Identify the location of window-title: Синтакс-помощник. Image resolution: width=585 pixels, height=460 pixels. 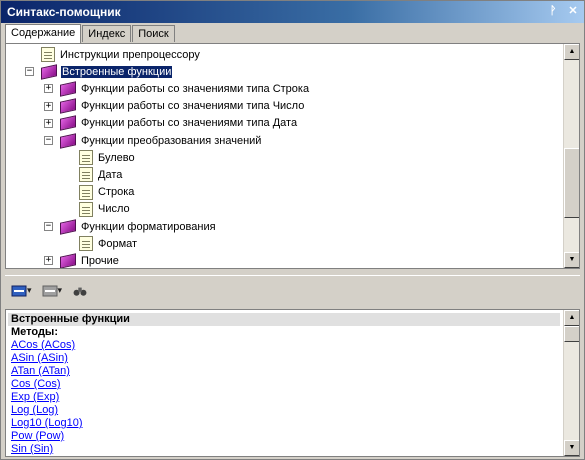
(64, 12).